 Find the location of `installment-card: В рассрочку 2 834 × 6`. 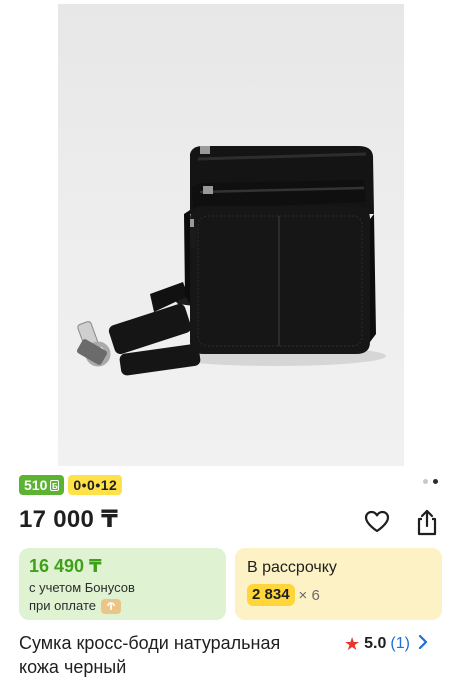

installment-card: В рассрочку 2 834 × 6 is located at coordinates (338, 584).